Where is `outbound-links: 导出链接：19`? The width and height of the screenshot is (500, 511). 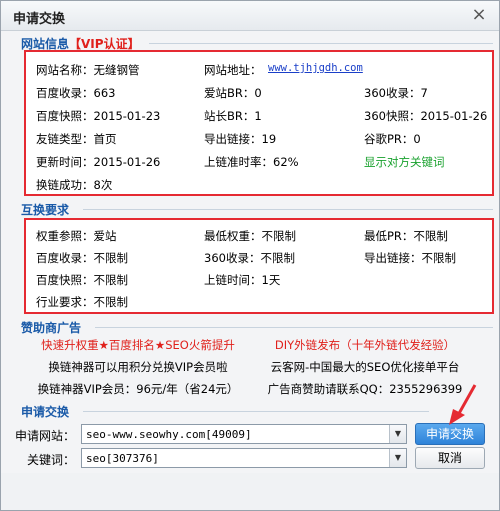
outbound-links: 导出链接：19 is located at coordinates (240, 139).